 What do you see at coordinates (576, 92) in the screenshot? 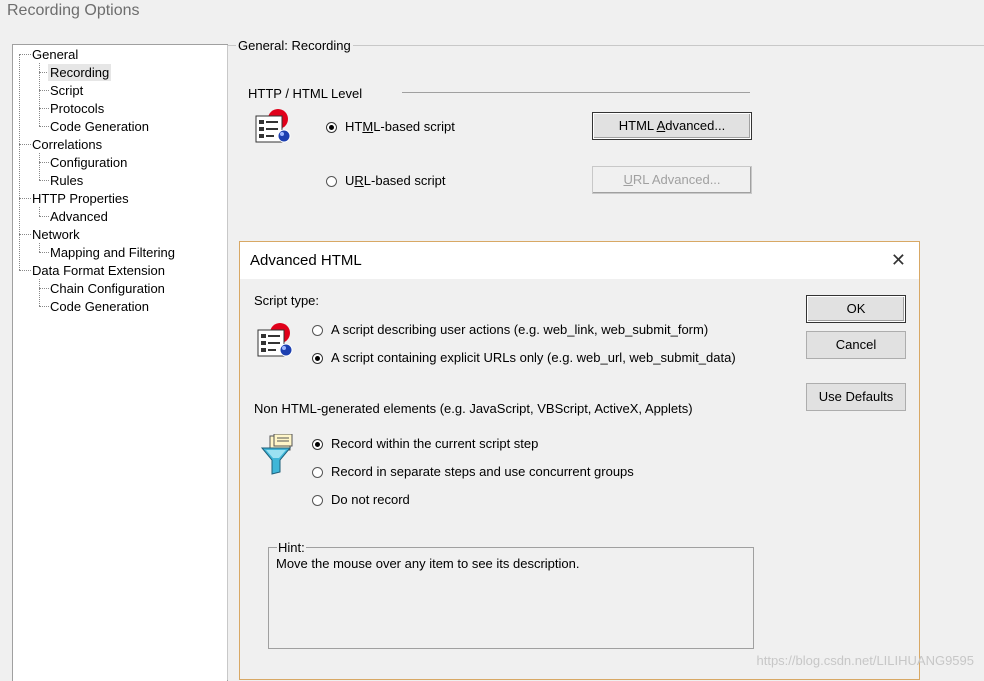
I see `section-divider` at bounding box center [576, 92].